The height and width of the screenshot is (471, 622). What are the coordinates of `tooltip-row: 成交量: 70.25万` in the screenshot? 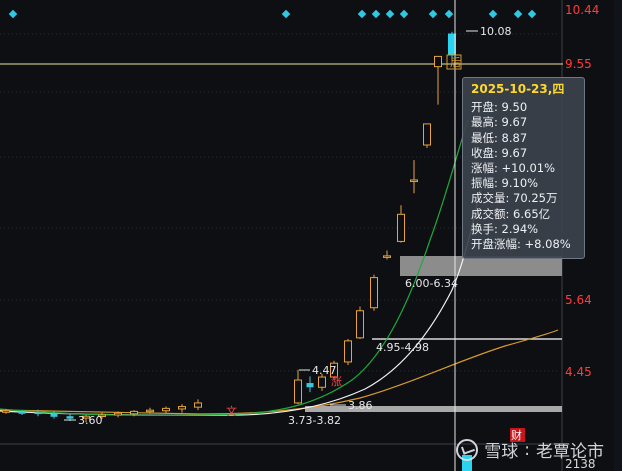 It's located at (527, 198).